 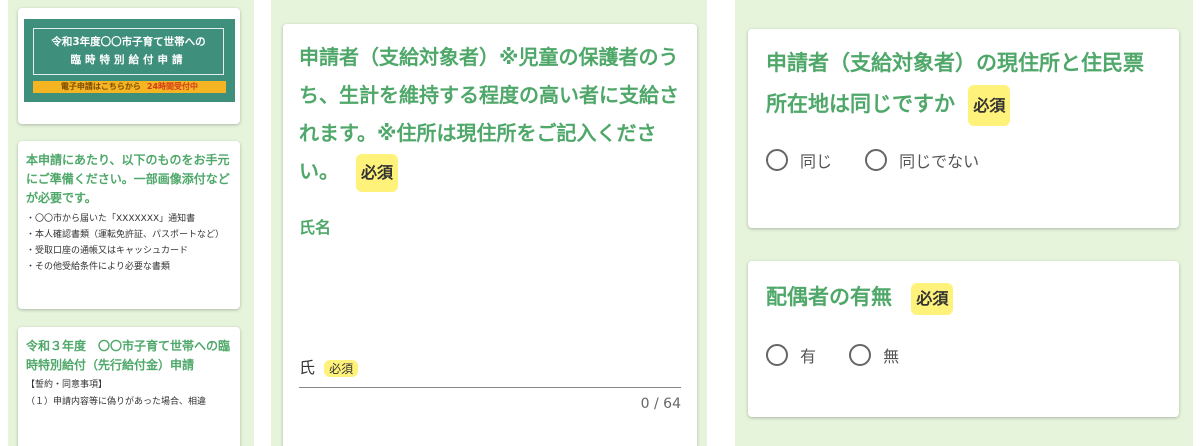 What do you see at coordinates (107, 251) in the screenshot?
I see `list-item: ・受取口座の通帳又はキャッシュカード` at bounding box center [107, 251].